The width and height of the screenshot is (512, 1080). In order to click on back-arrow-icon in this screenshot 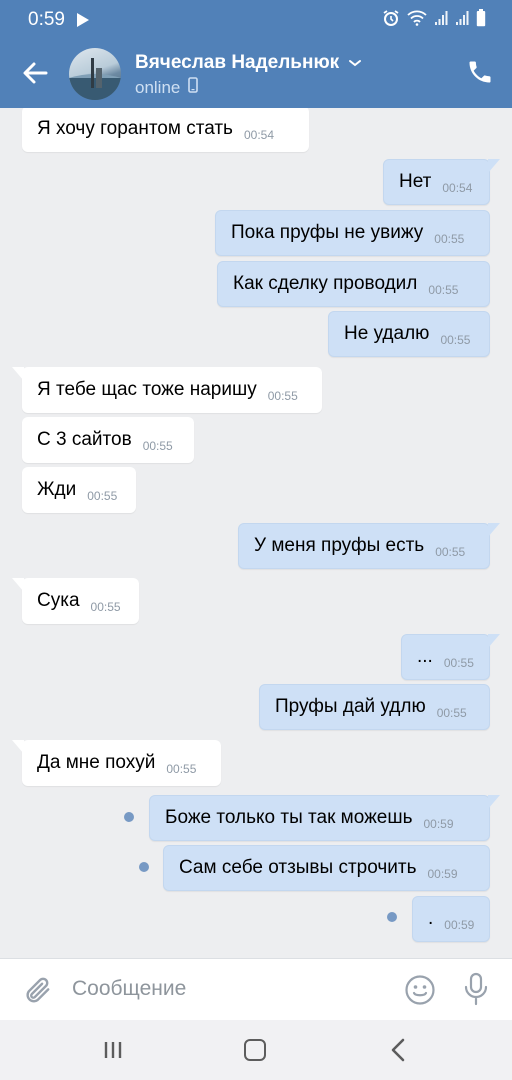, I will do `click(35, 73)`.